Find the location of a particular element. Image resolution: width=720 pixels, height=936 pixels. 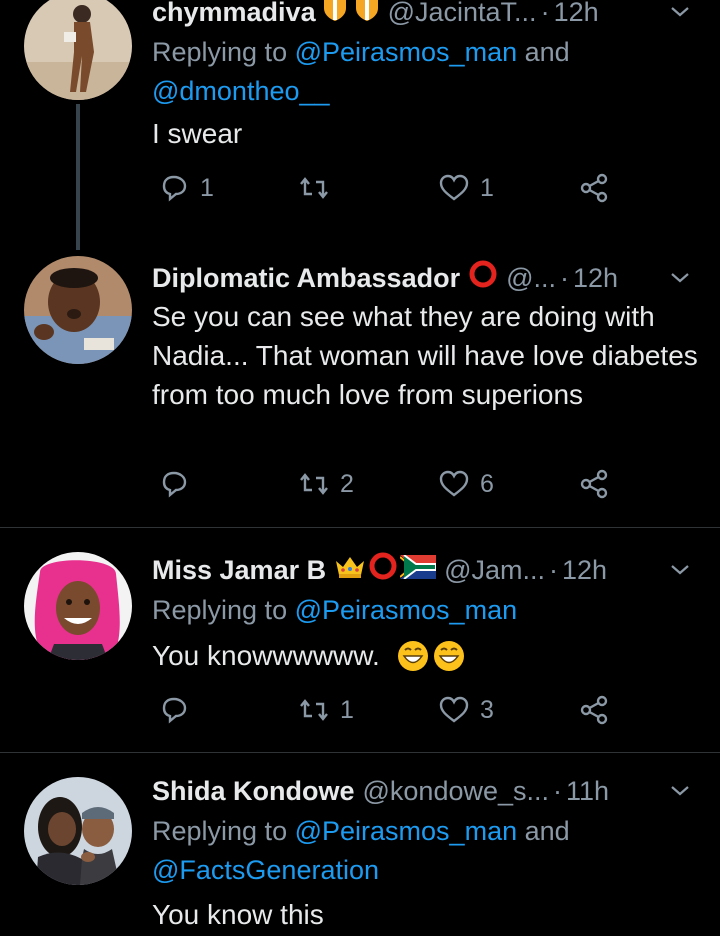

like-count: 1 is located at coordinates (487, 187).